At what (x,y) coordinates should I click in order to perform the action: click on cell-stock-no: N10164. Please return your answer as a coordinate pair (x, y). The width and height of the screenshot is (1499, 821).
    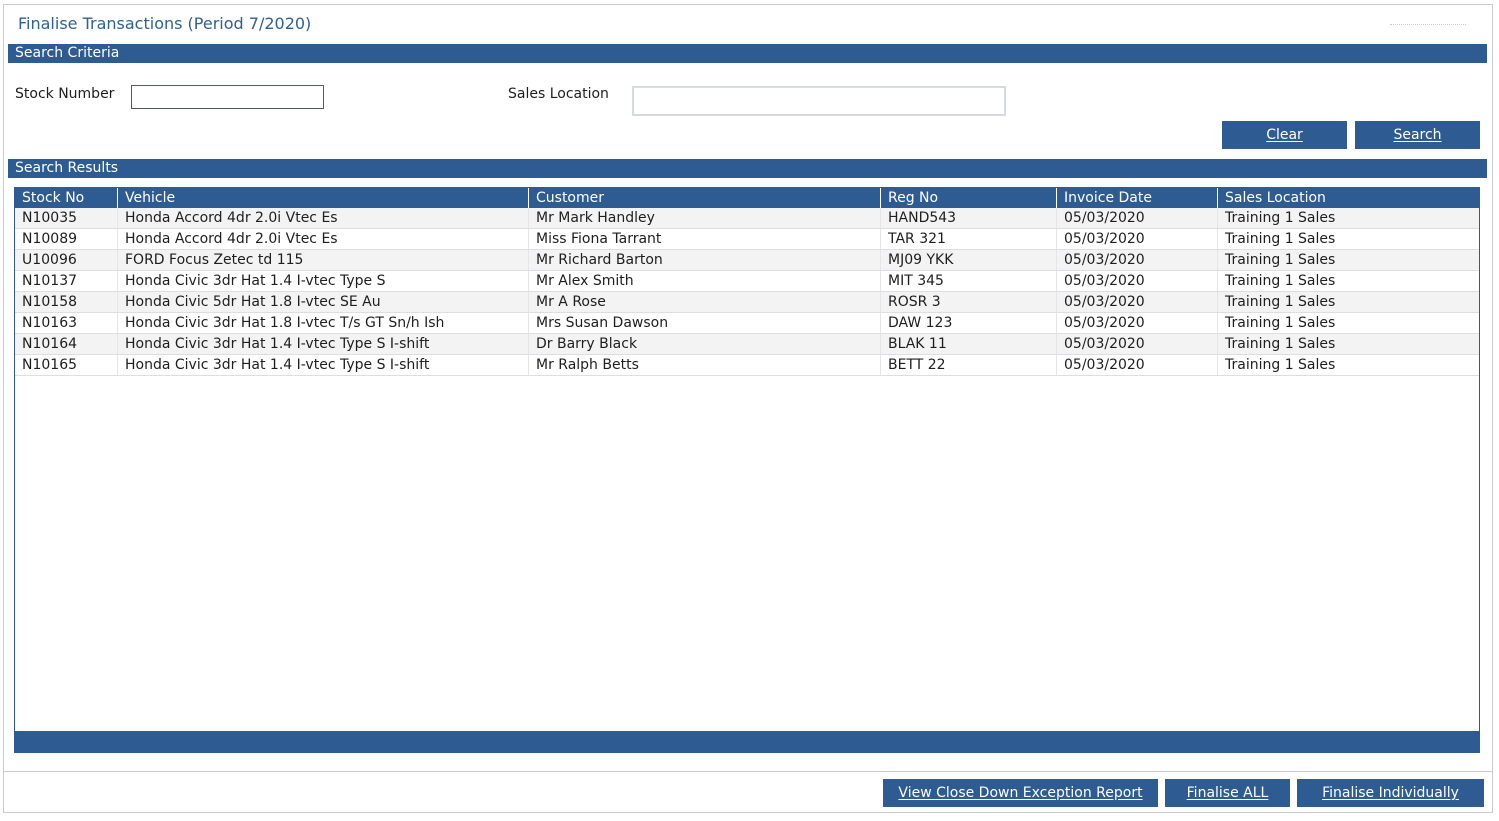
    Looking at the image, I should click on (50, 344).